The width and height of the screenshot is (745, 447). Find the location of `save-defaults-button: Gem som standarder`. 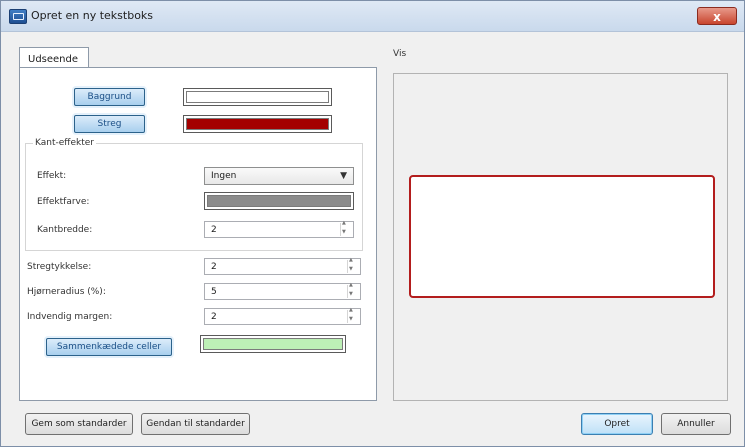

save-defaults-button: Gem som standarder is located at coordinates (79, 424).